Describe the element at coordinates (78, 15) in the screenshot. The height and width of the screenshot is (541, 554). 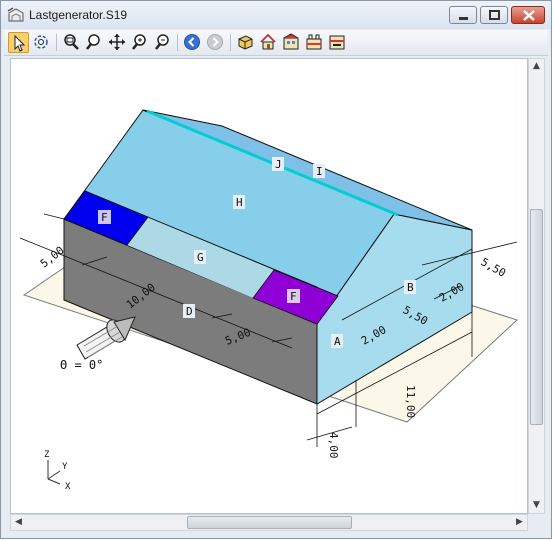
I see `window-title: Lastgenerator.S19` at that location.